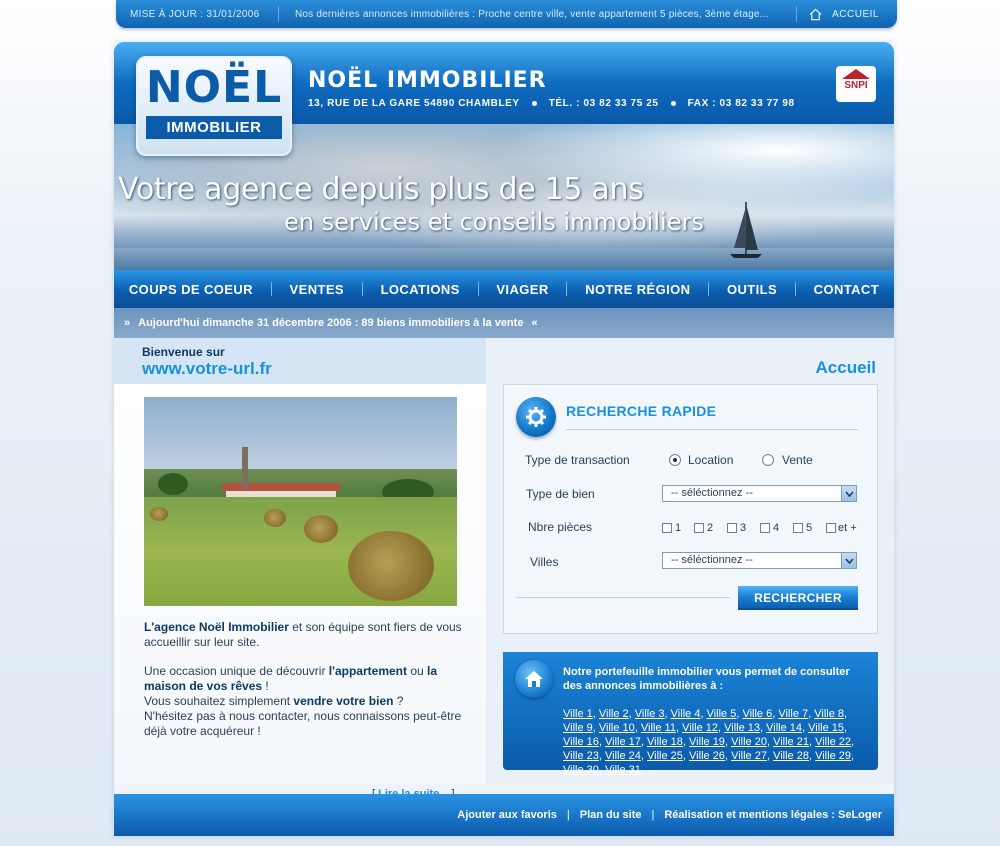 The height and width of the screenshot is (846, 1000). I want to click on radio-location, so click(675, 460).